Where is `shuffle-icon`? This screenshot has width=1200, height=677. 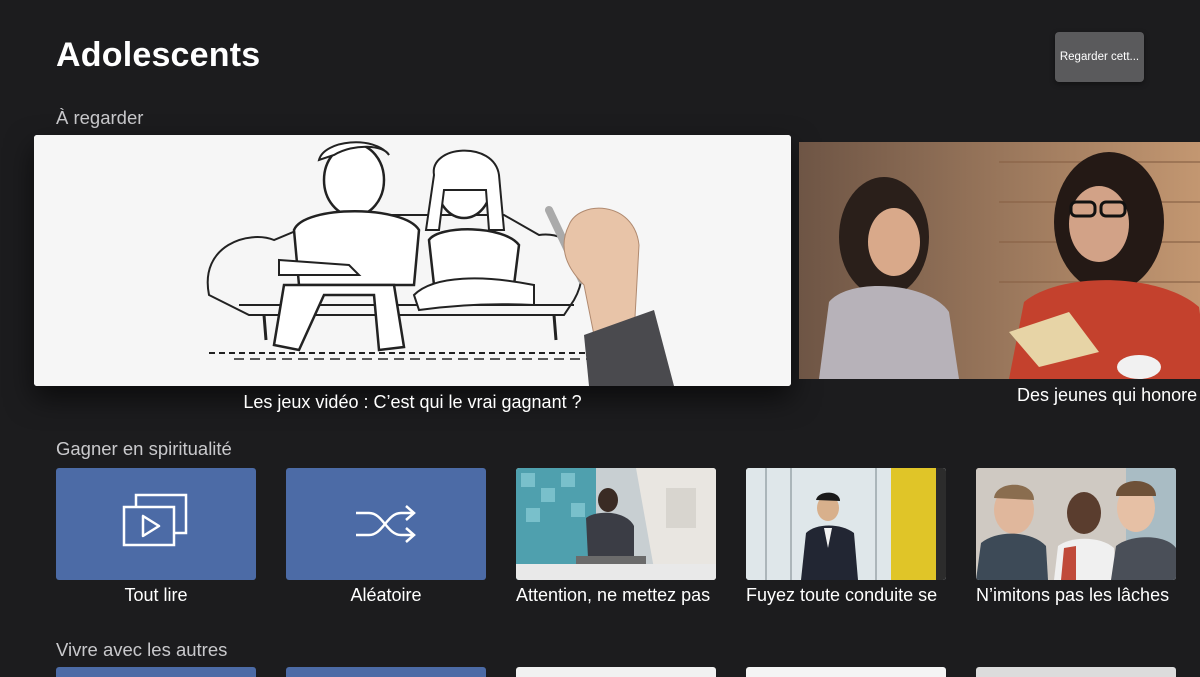
shuffle-icon is located at coordinates (386, 524).